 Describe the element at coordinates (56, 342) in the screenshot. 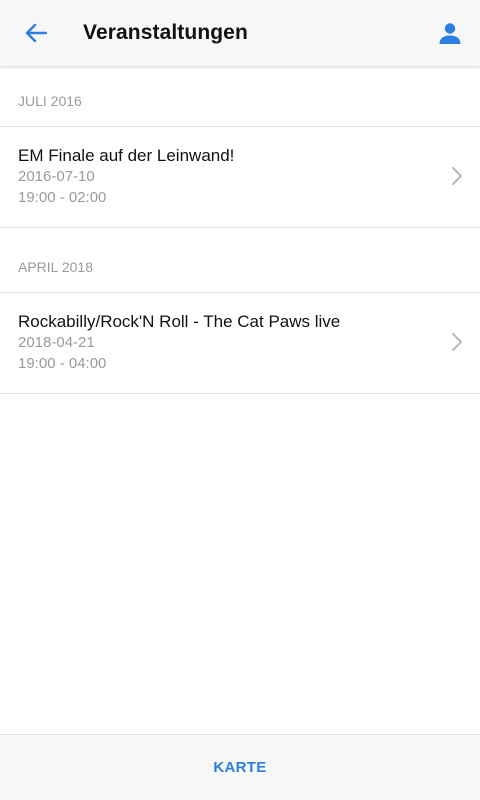

I see `event-date: 2018-04-21` at that location.